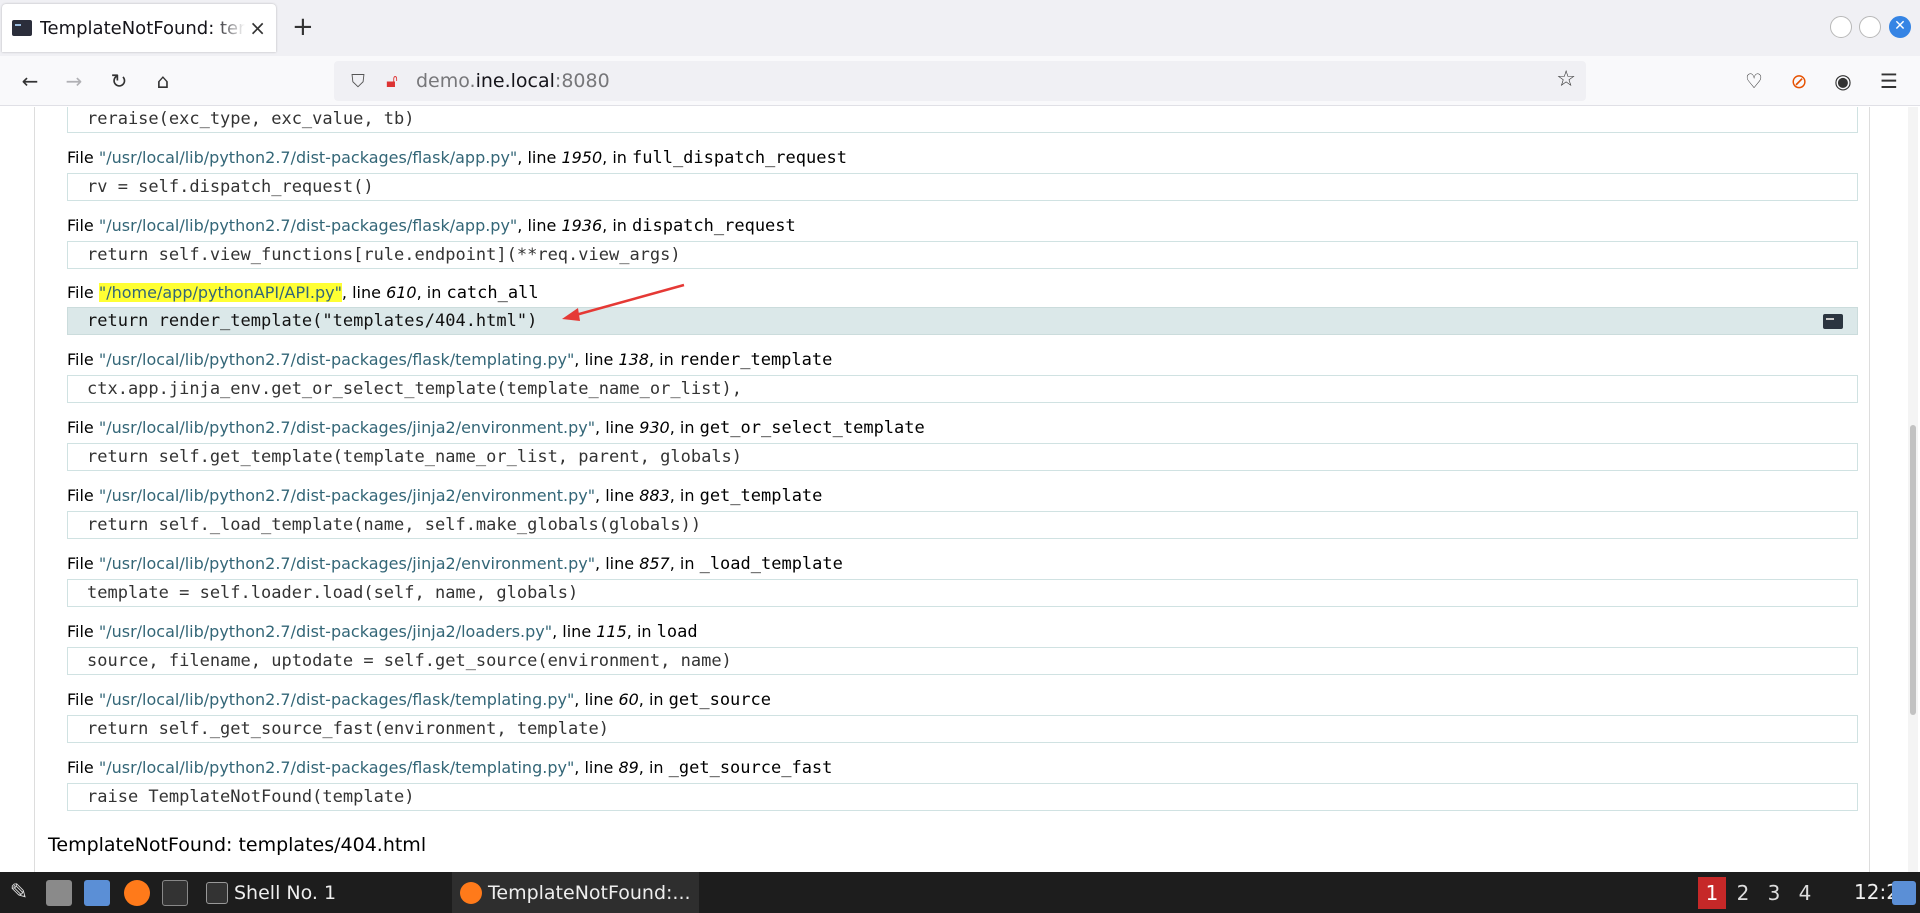 The width and height of the screenshot is (1920, 913). I want to click on user-icon, so click(1904, 893).